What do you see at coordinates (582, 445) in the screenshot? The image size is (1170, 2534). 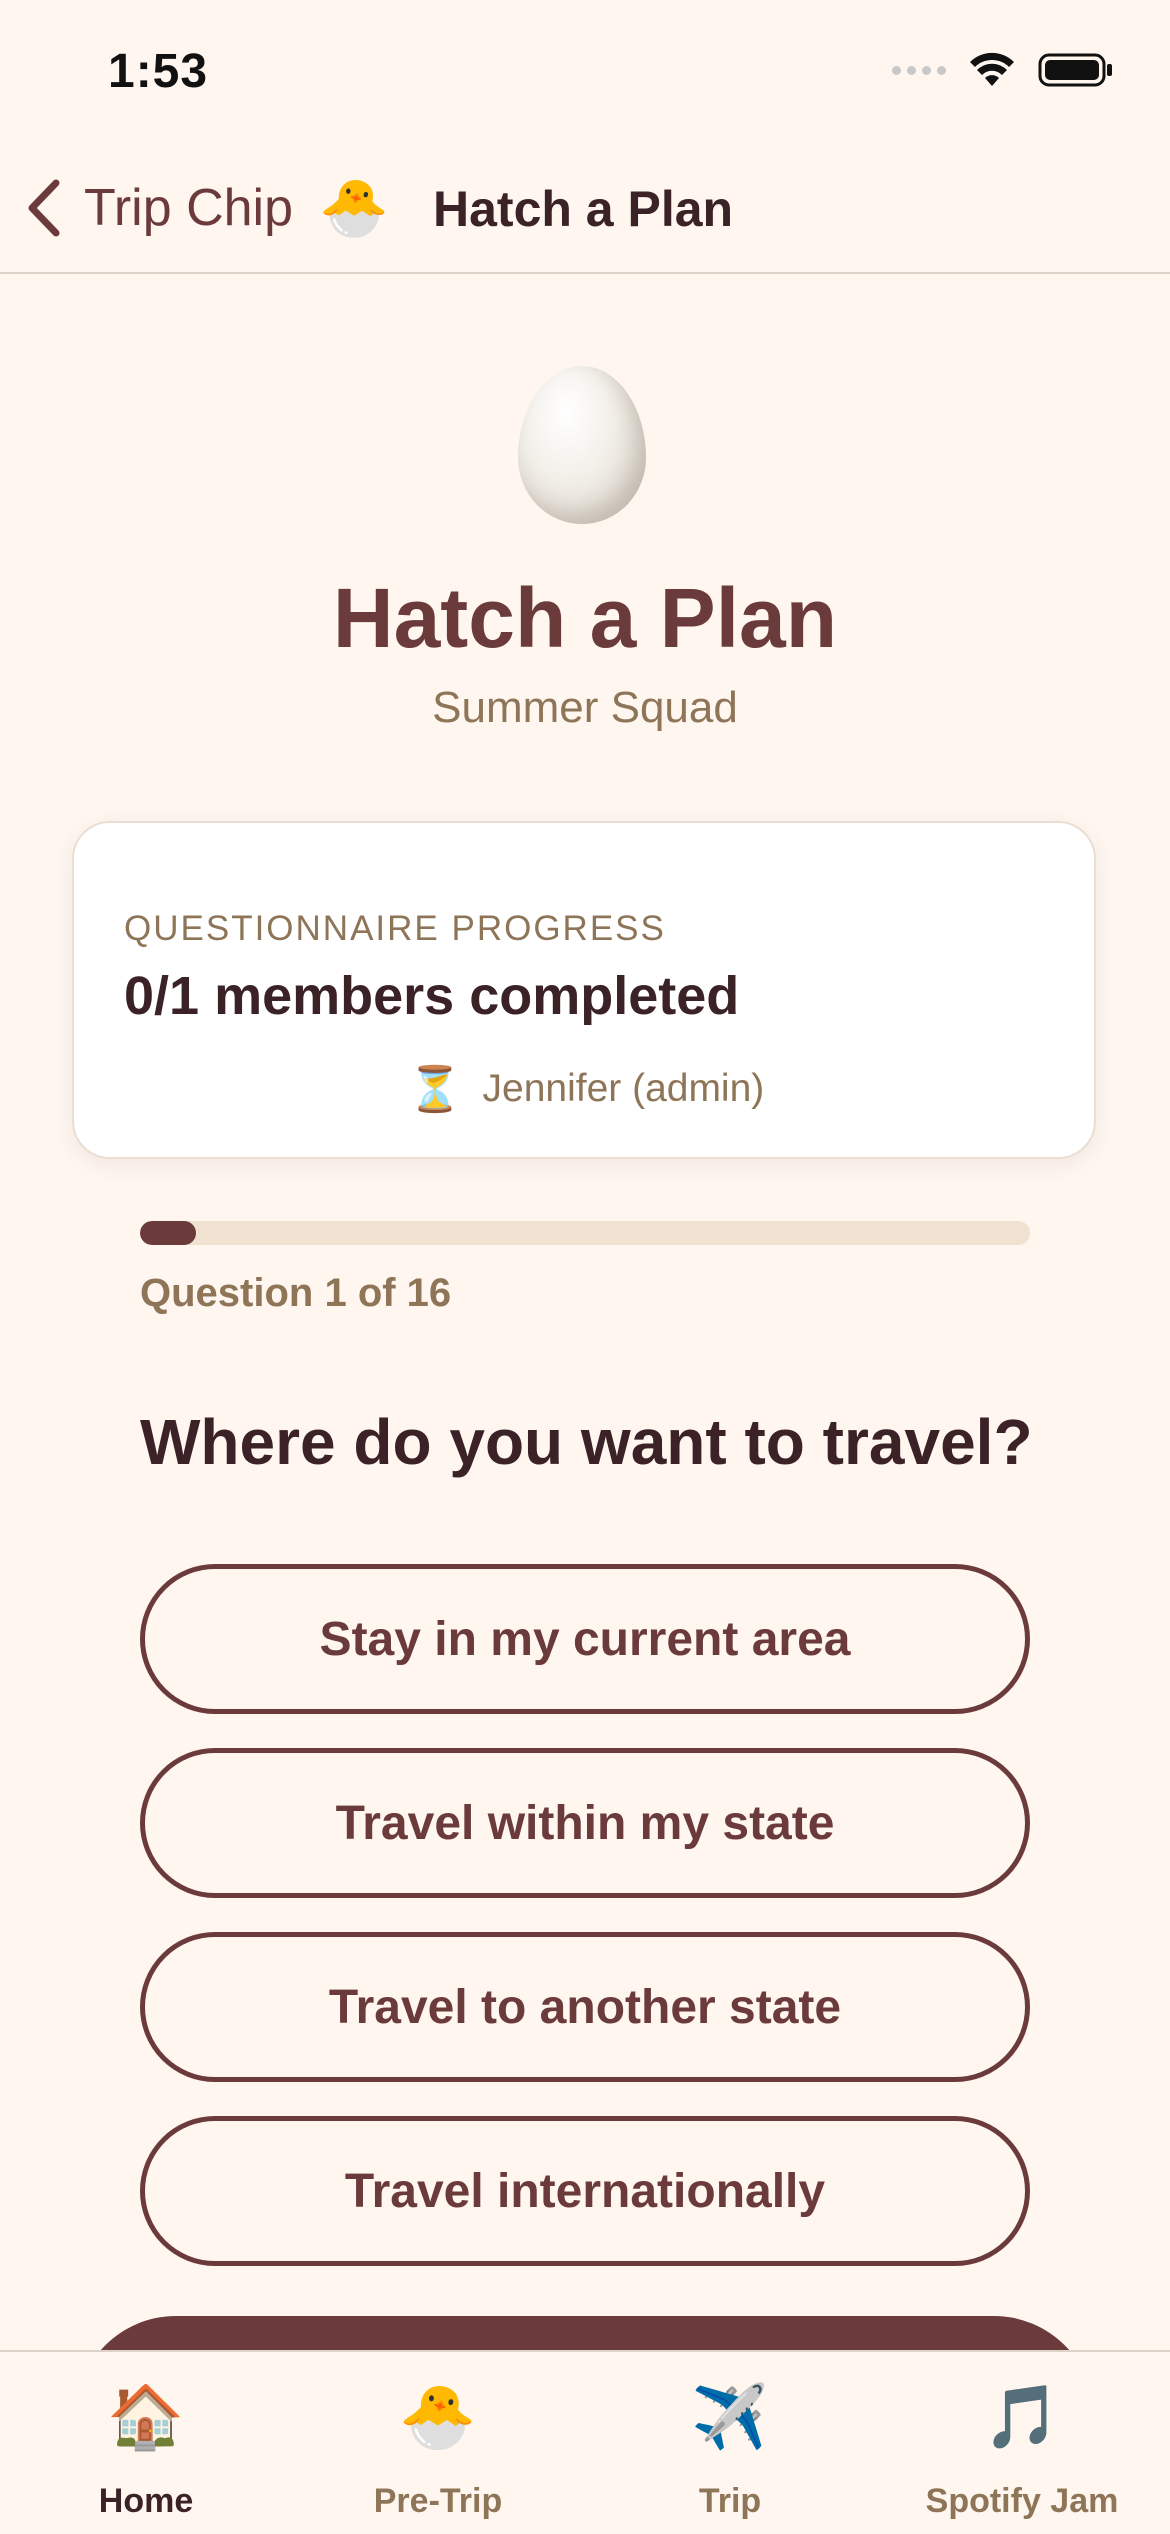 I see `egg-icon` at bounding box center [582, 445].